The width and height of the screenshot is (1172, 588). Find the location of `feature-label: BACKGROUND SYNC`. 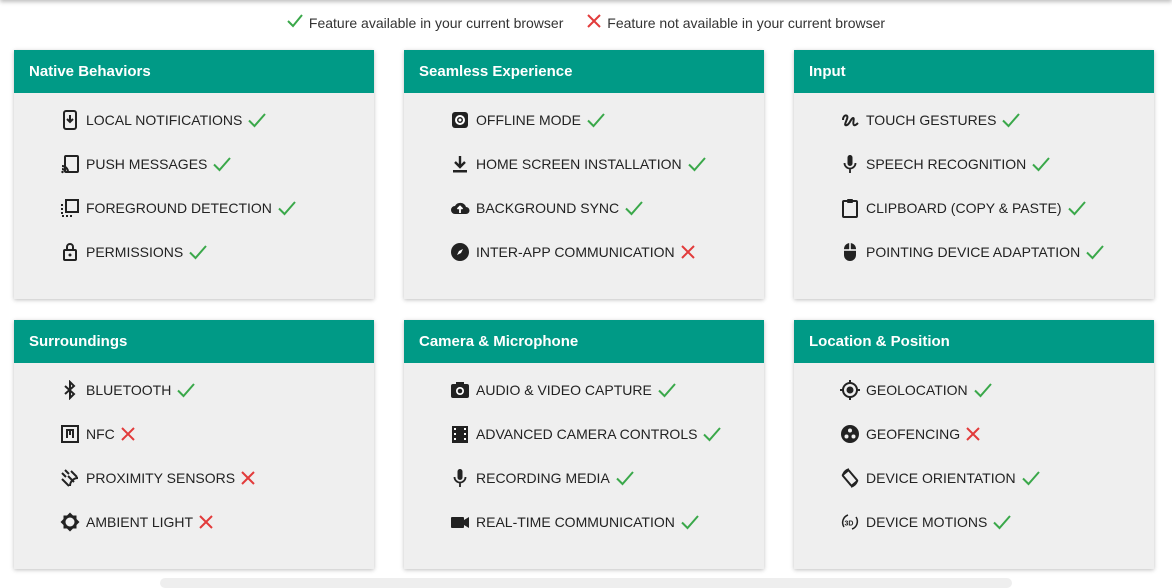

feature-label: BACKGROUND SYNC is located at coordinates (548, 208).